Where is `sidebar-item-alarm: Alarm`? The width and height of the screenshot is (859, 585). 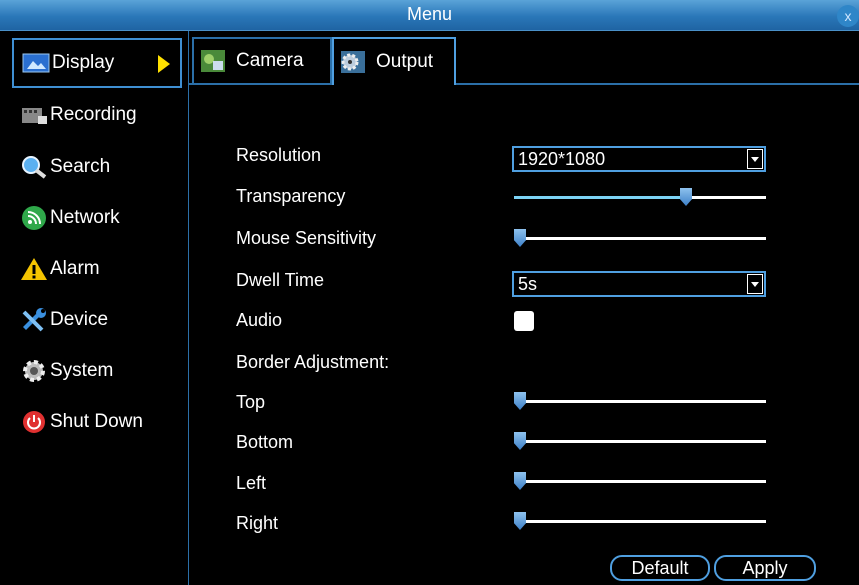
sidebar-item-alarm: Alarm is located at coordinates (98, 269).